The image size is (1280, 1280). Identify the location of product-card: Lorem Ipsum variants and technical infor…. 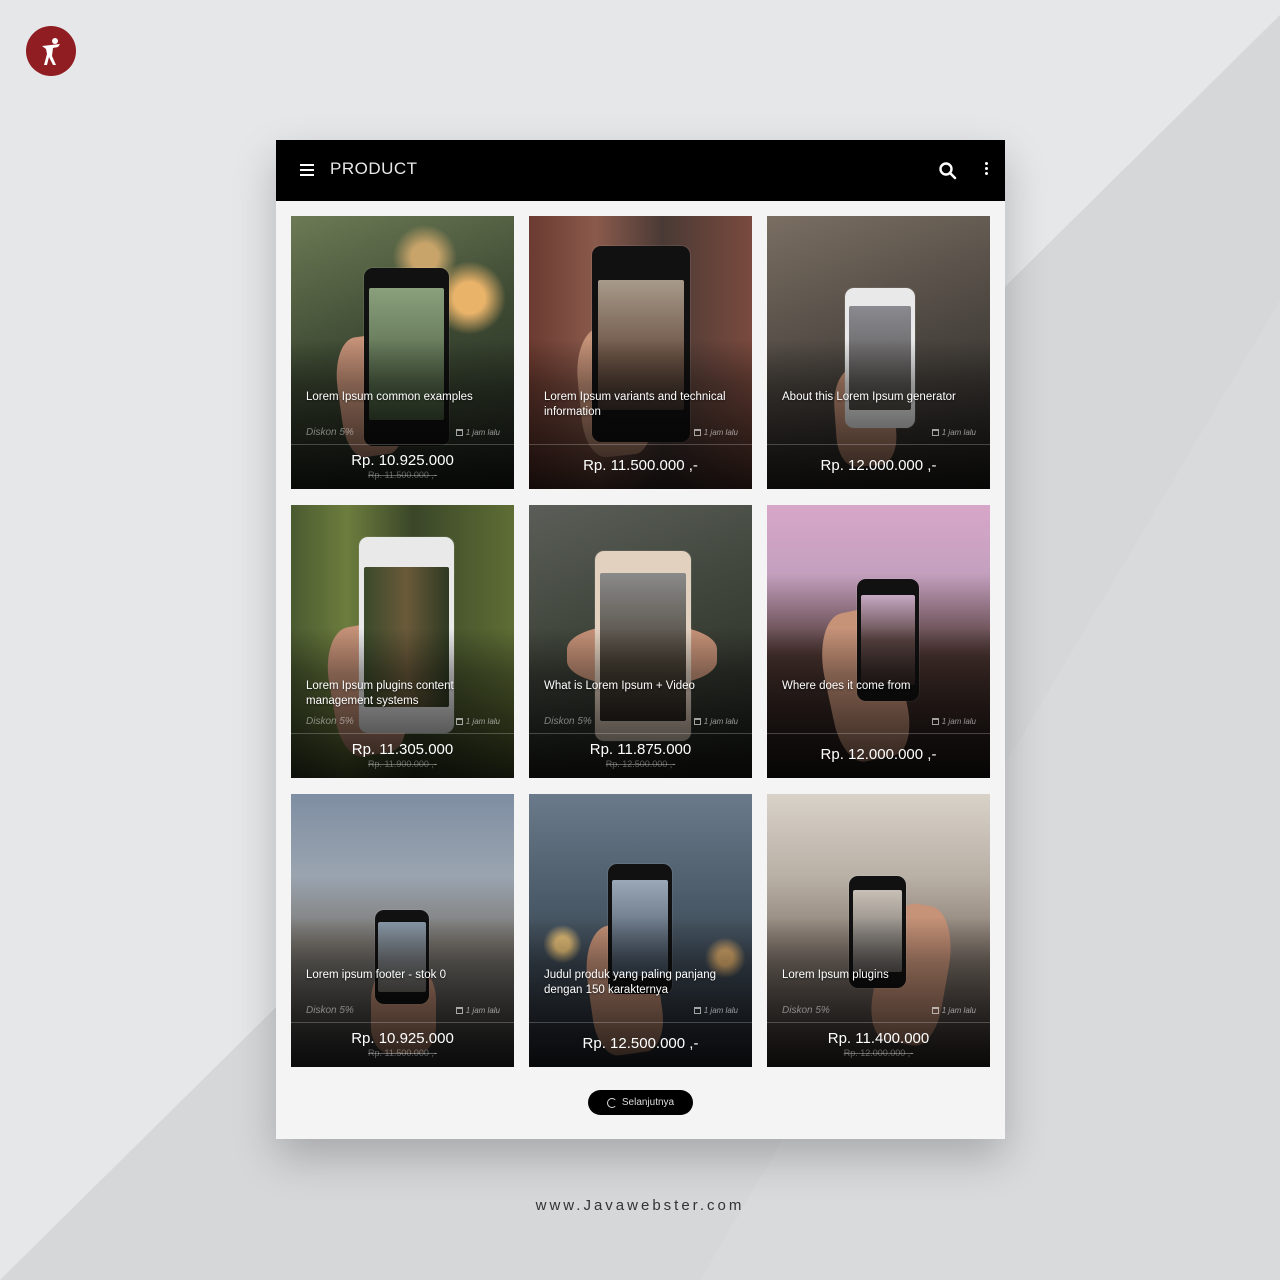
(640, 352).